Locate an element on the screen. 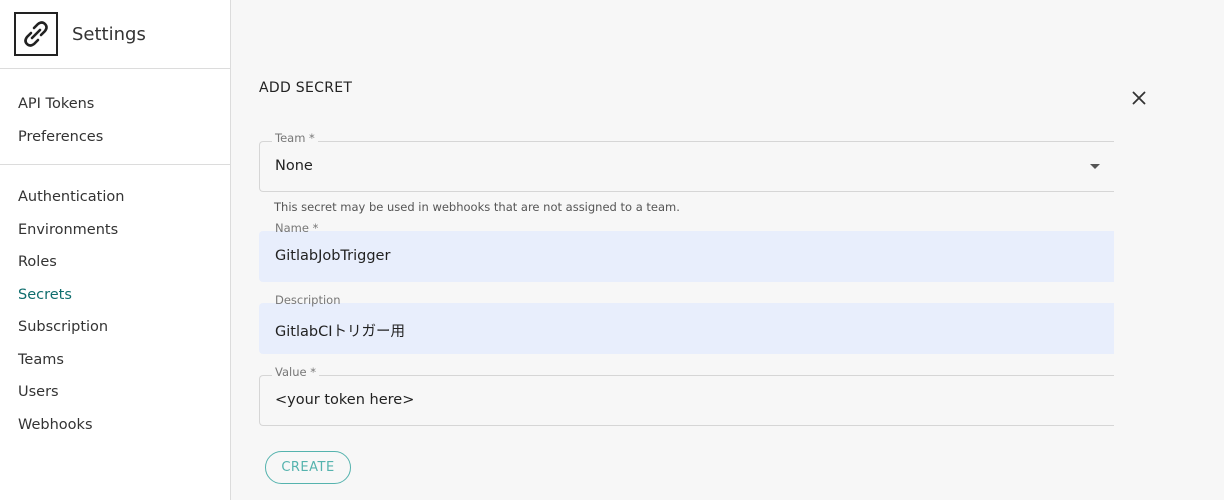  name-value: GitlabJobTrigger is located at coordinates (333, 256).